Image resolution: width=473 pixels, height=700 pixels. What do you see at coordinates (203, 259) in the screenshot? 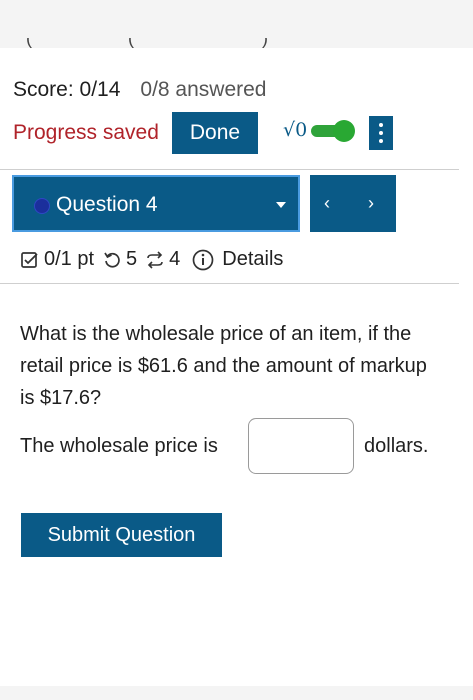
I see `info-icon` at bounding box center [203, 259].